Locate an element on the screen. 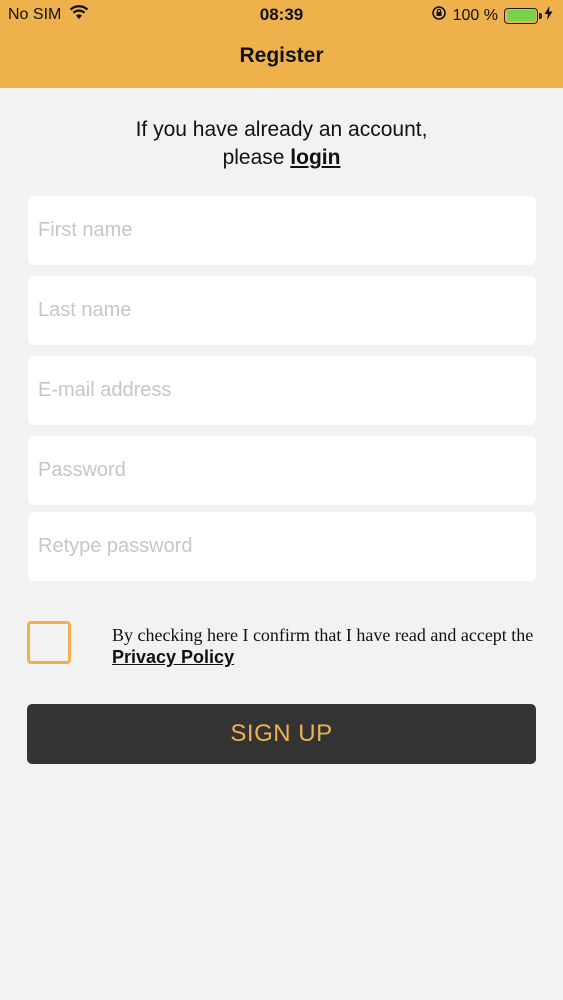  last-name-input is located at coordinates (282, 310).